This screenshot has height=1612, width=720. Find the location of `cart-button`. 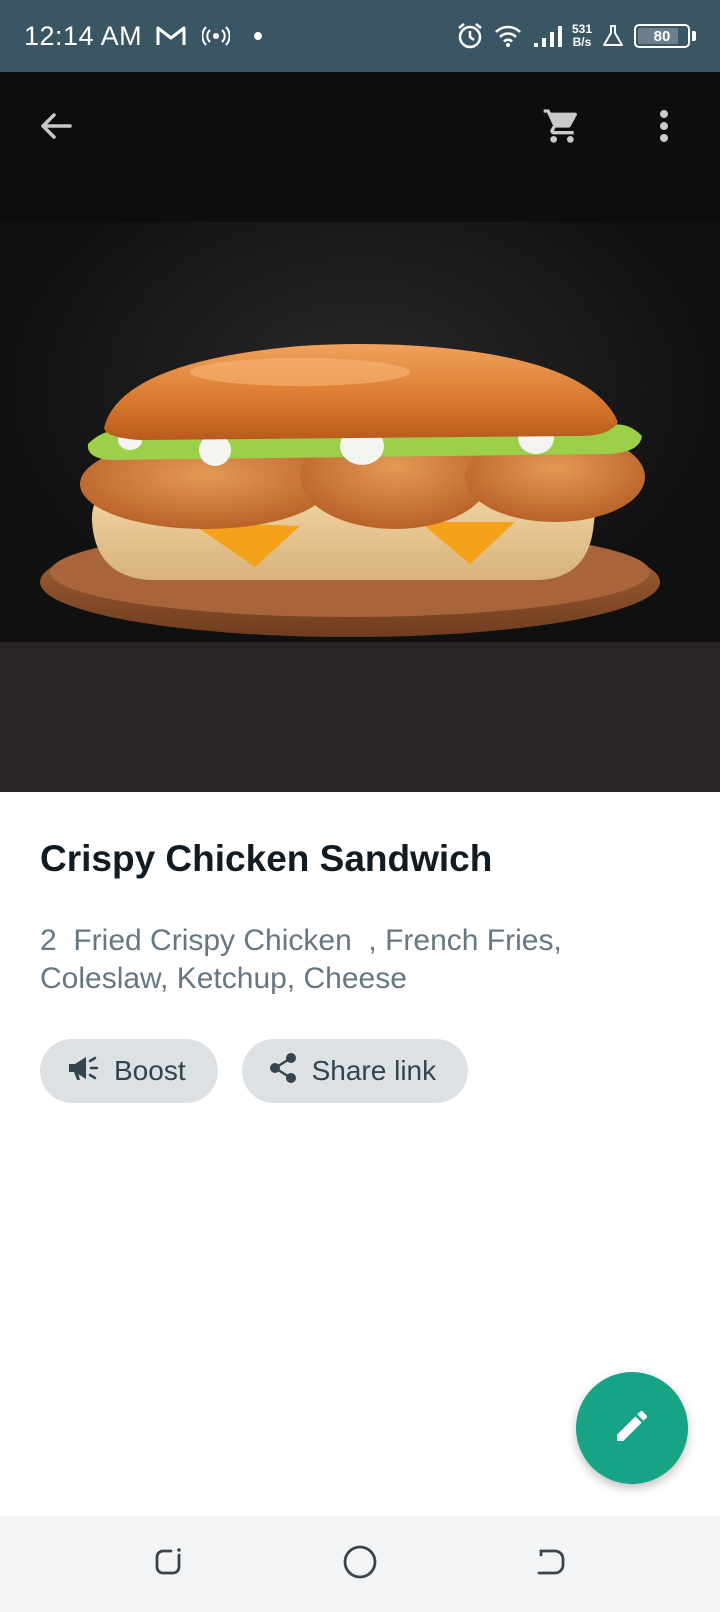

cart-button is located at coordinates (562, 128).